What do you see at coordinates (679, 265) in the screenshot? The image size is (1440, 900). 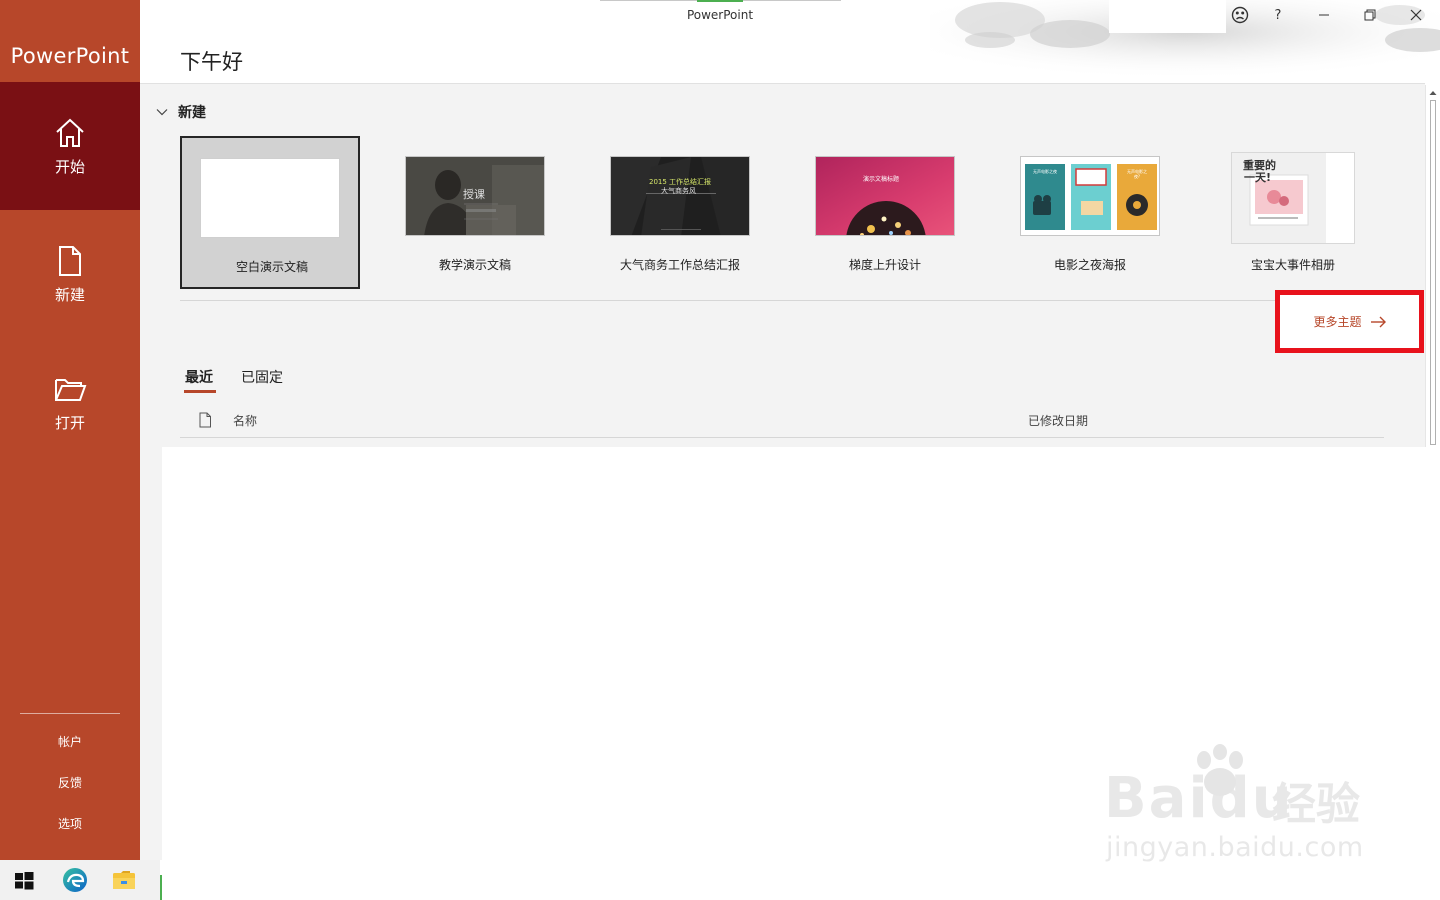 I see `template-label: 大气商务工作总结汇报` at bounding box center [679, 265].